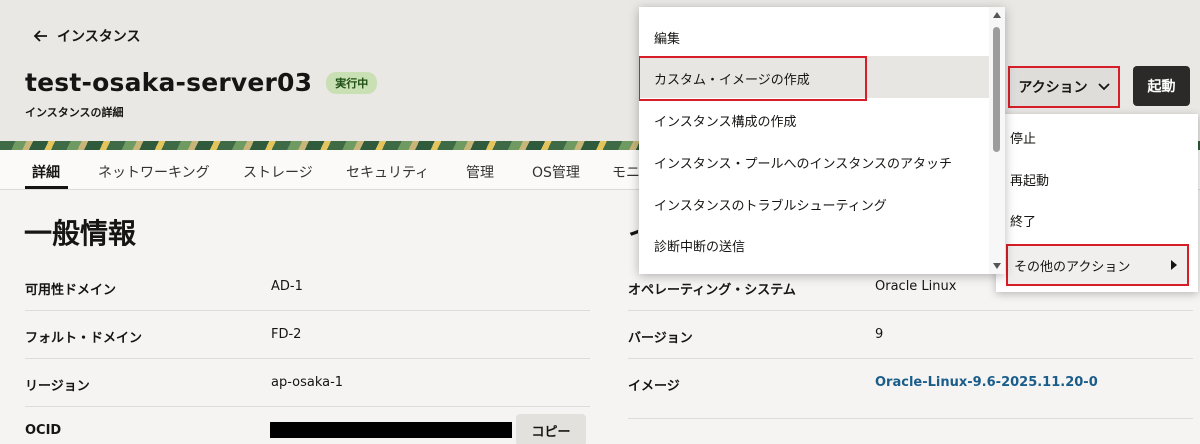  Describe the element at coordinates (556, 172) in the screenshot. I see `tab-os-management: OS管理` at that location.